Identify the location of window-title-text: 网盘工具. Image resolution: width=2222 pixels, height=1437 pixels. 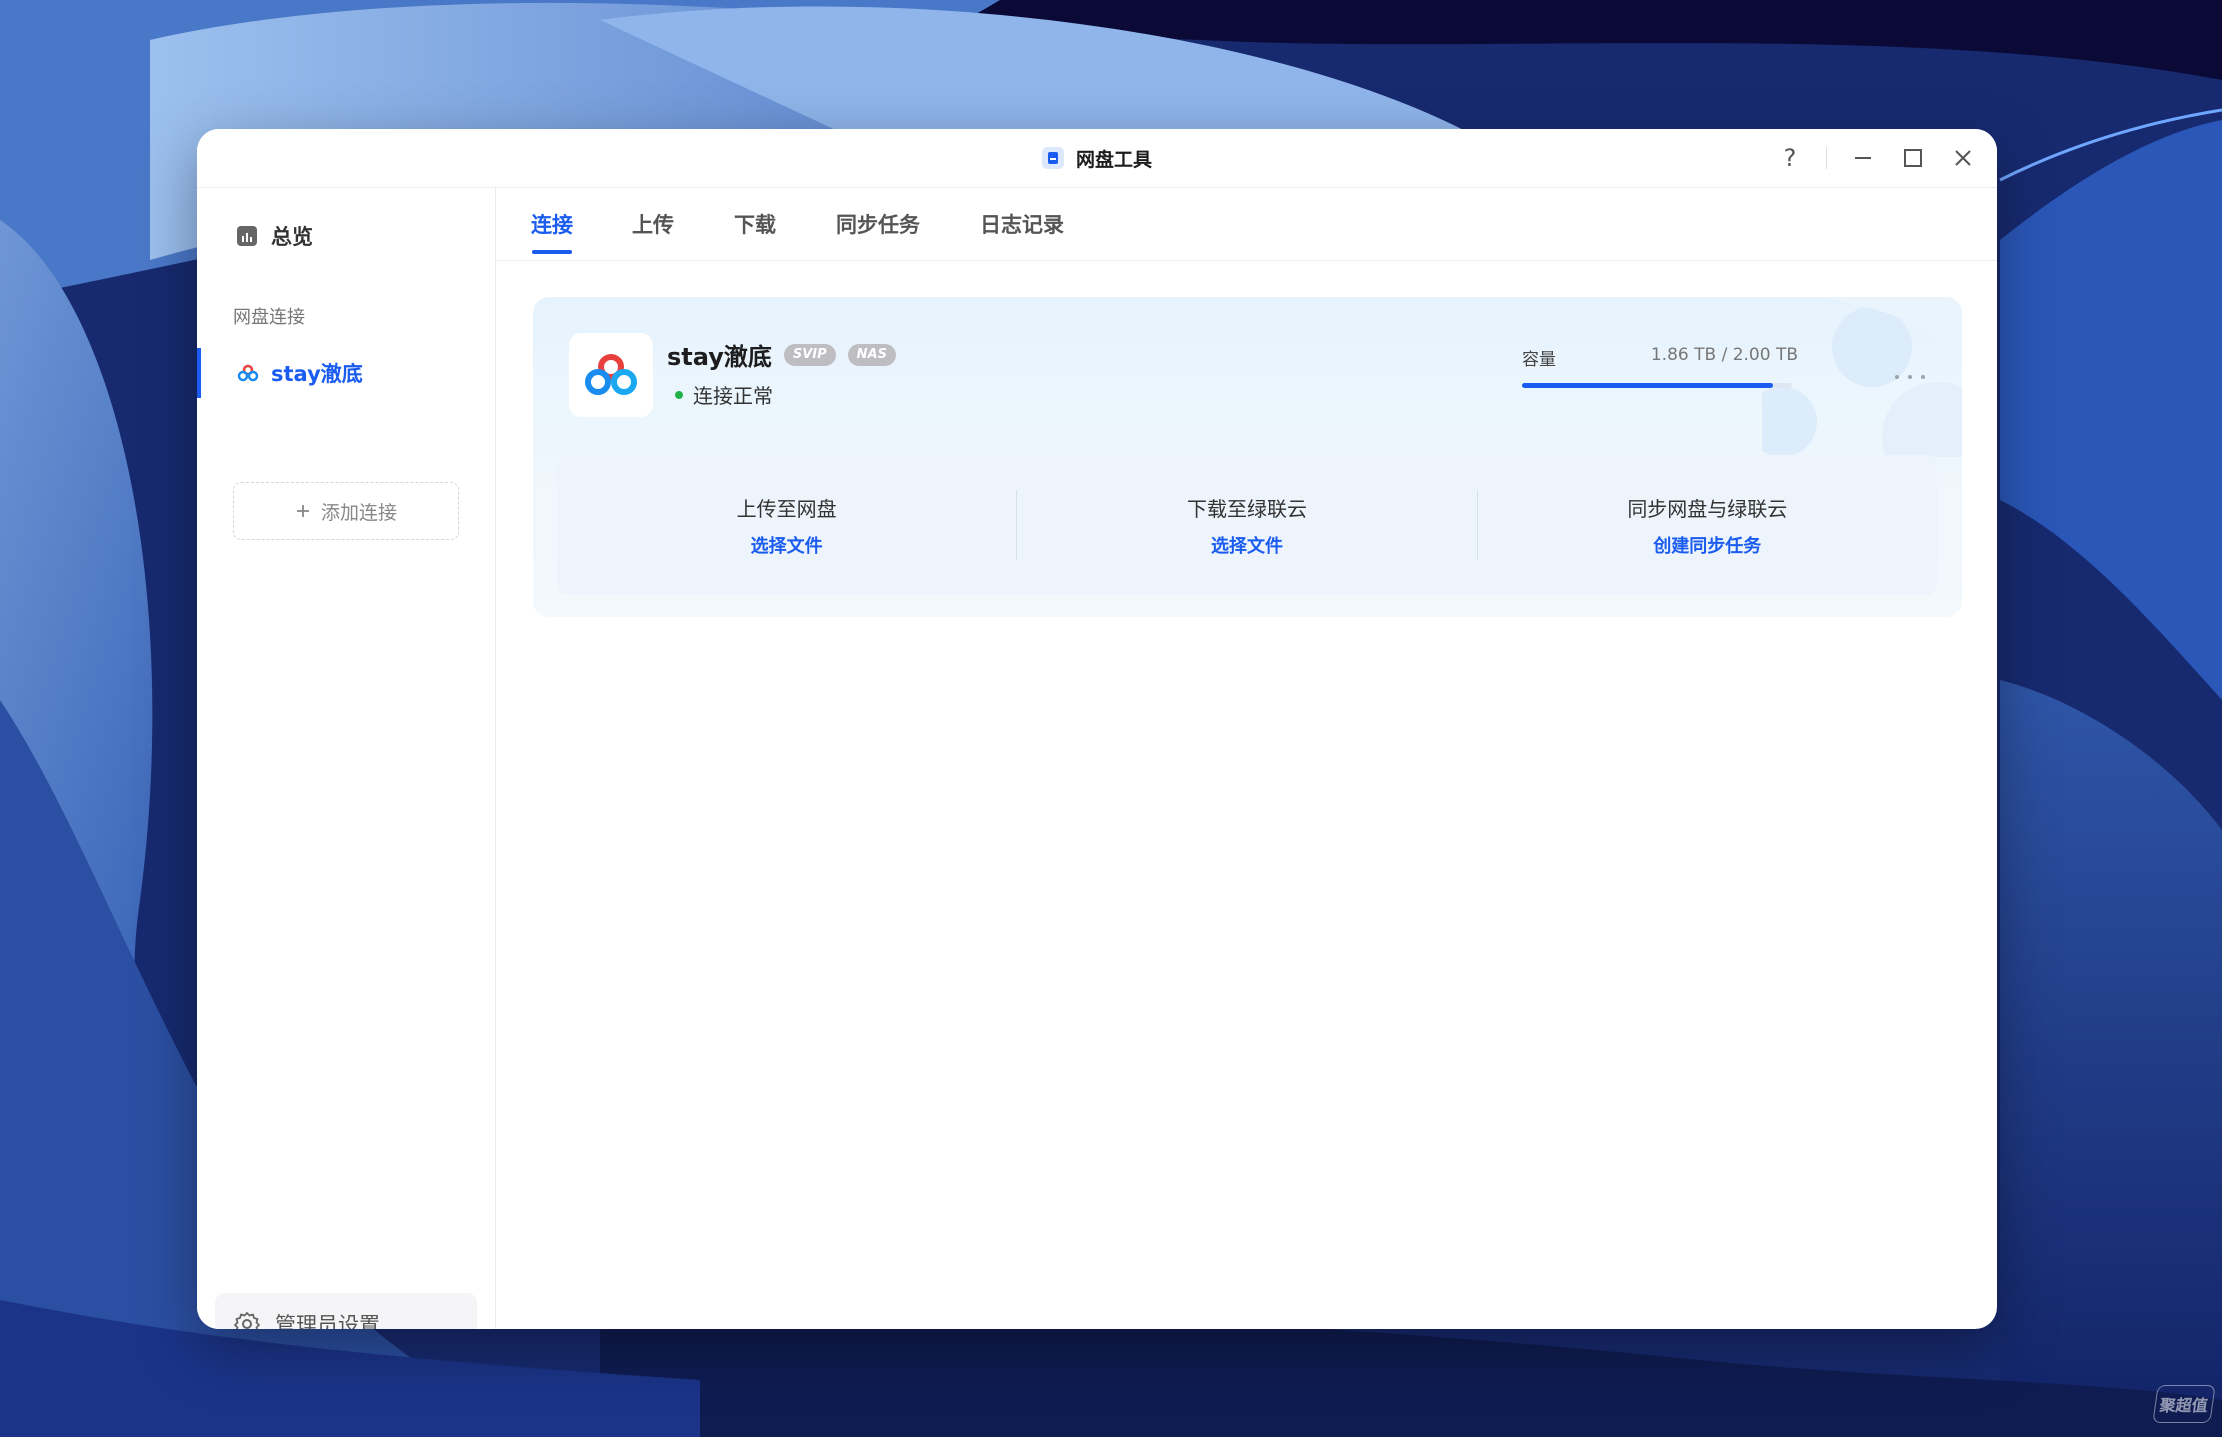
(1113, 159).